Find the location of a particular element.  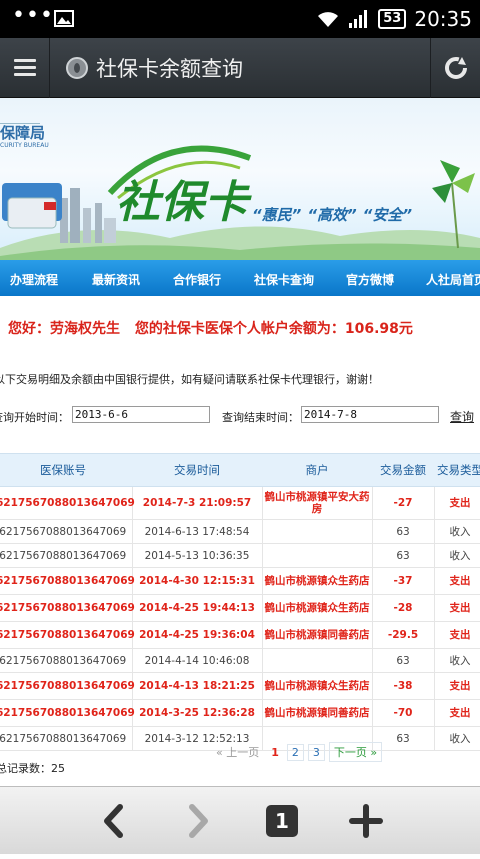

page-link: 3 is located at coordinates (316, 752).